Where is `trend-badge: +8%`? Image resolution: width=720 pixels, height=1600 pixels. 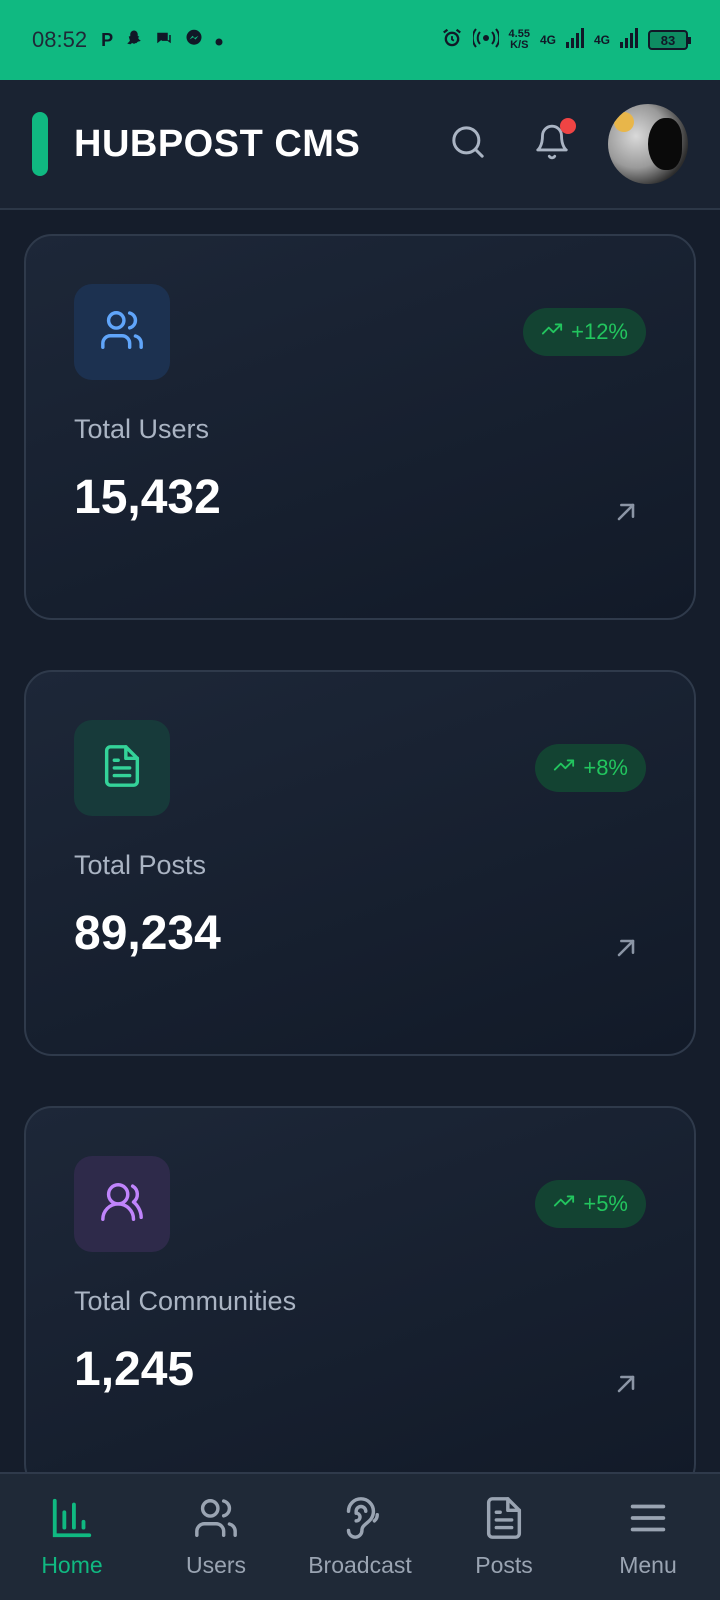
trend-badge: +8% is located at coordinates (590, 768).